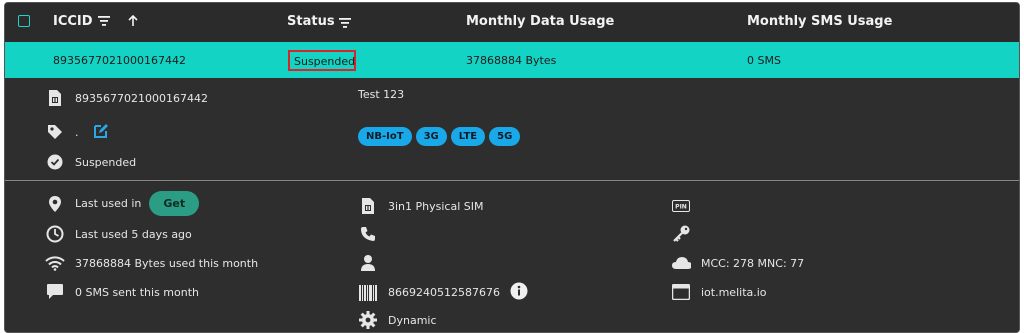  I want to click on row-data-usage: 37868884 Bytes, so click(511, 60).